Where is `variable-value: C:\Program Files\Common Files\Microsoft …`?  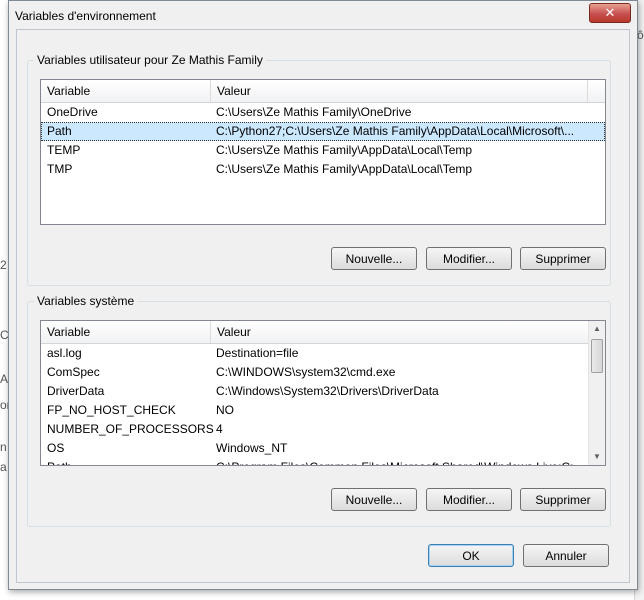
variable-value: C:\Program Files\Common Files\Microsoft … is located at coordinates (400, 461).